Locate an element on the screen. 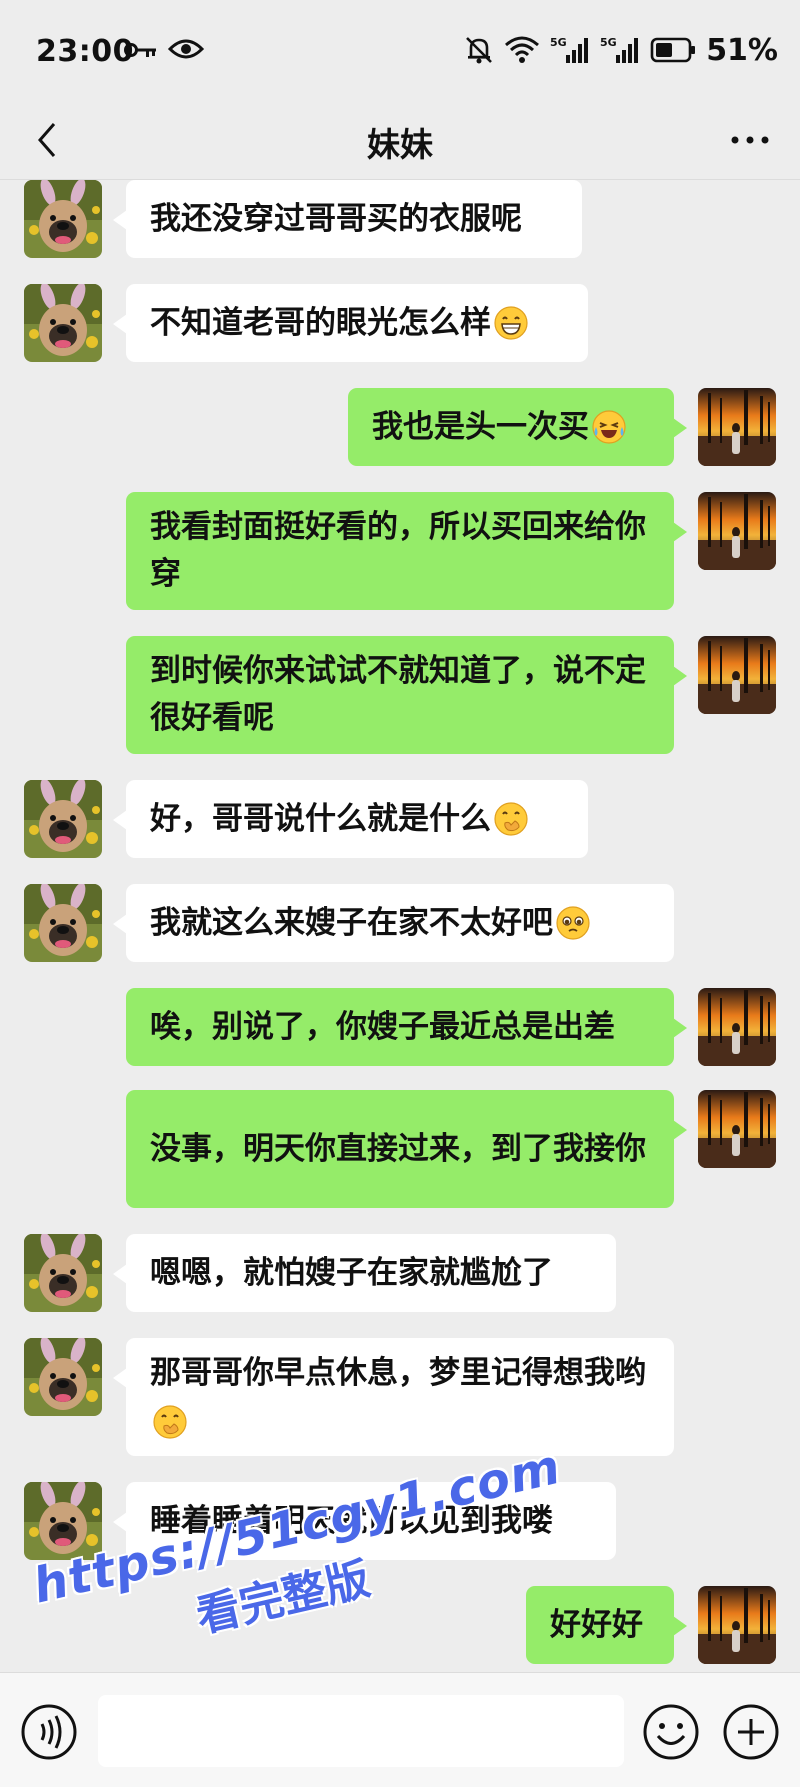  message-bubble: 好好好 is located at coordinates (606, 1625).